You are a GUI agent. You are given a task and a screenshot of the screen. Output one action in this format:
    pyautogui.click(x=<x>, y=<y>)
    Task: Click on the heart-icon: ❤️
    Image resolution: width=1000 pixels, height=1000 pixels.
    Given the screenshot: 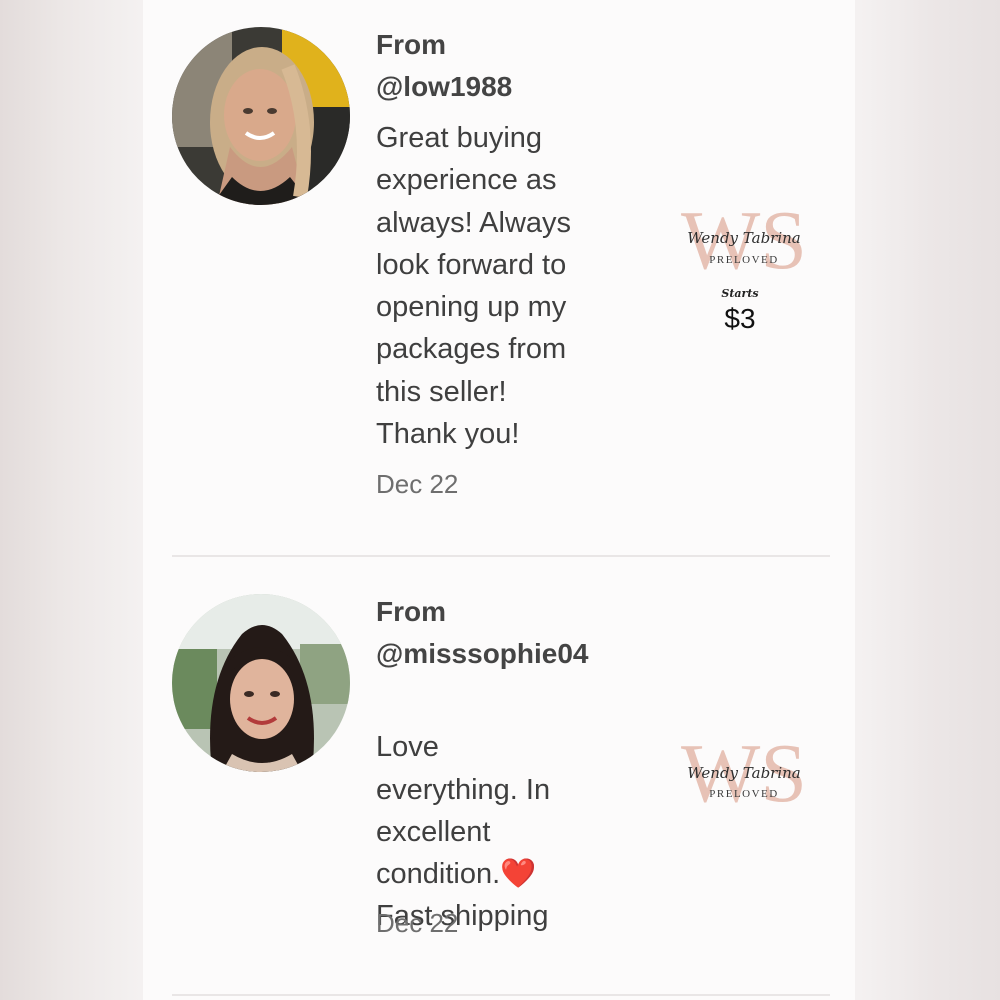 What is the action you would take?
    pyautogui.click(x=518, y=874)
    